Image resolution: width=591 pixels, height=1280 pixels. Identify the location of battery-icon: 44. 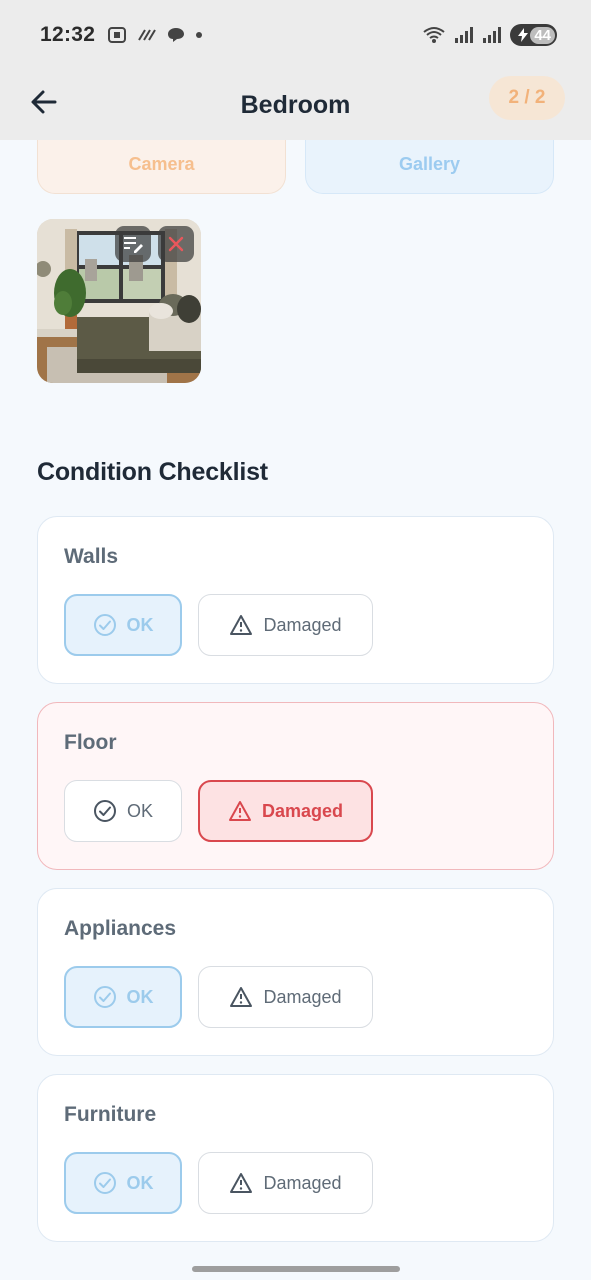
(533, 35).